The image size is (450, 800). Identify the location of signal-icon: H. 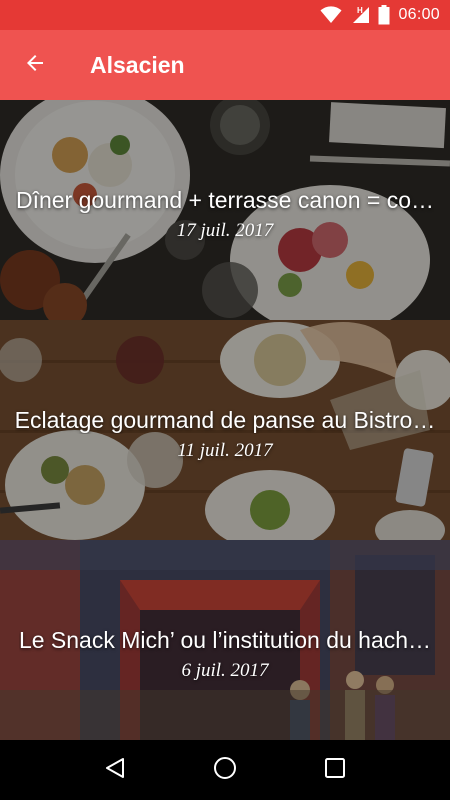
(360, 15).